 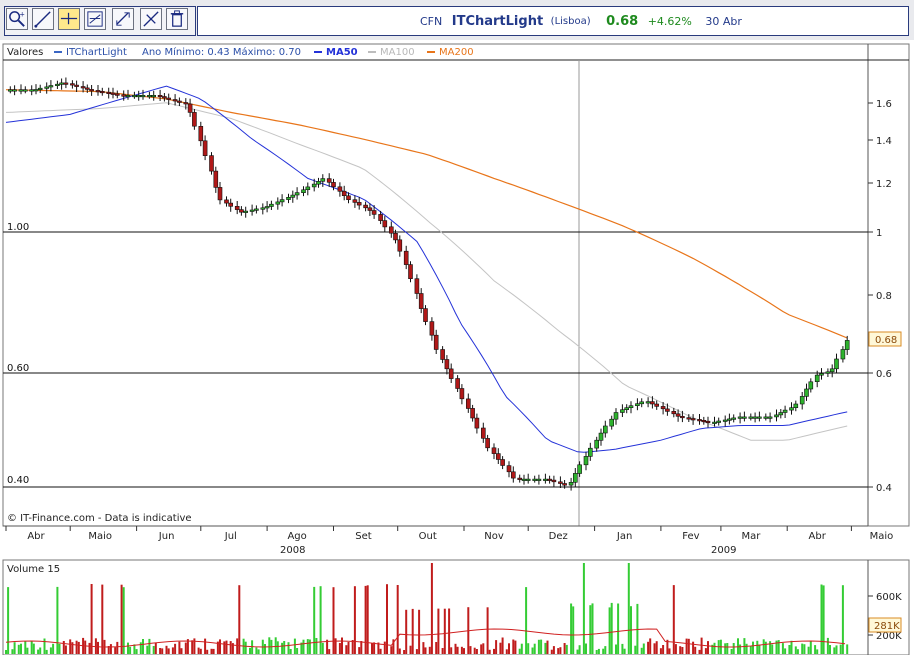 What do you see at coordinates (43, 19) in the screenshot?
I see `draw-line-button` at bounding box center [43, 19].